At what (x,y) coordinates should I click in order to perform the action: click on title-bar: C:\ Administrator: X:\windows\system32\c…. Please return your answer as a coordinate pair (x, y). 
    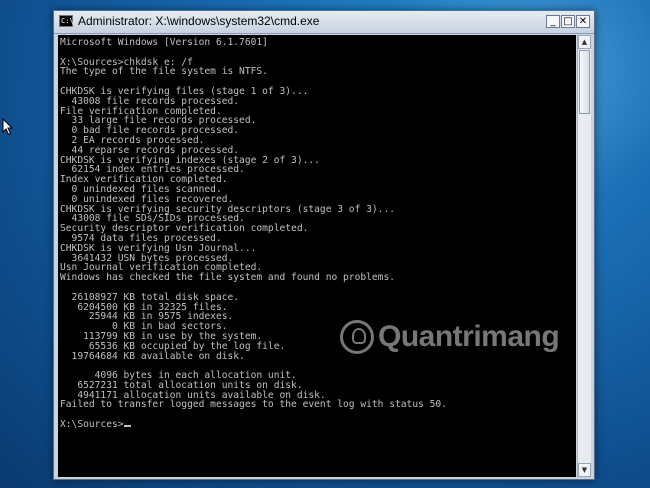
    Looking at the image, I should click on (324, 22).